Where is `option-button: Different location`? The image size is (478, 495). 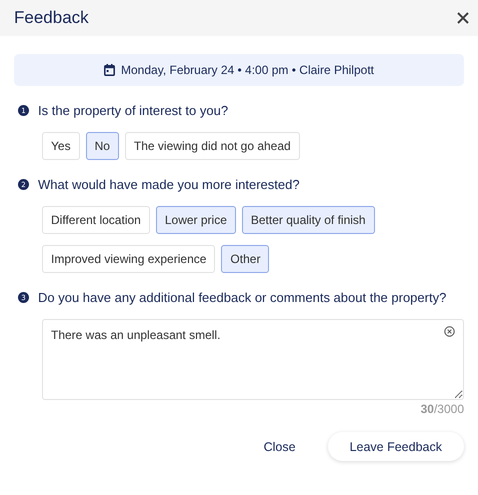 option-button: Different location is located at coordinates (96, 220).